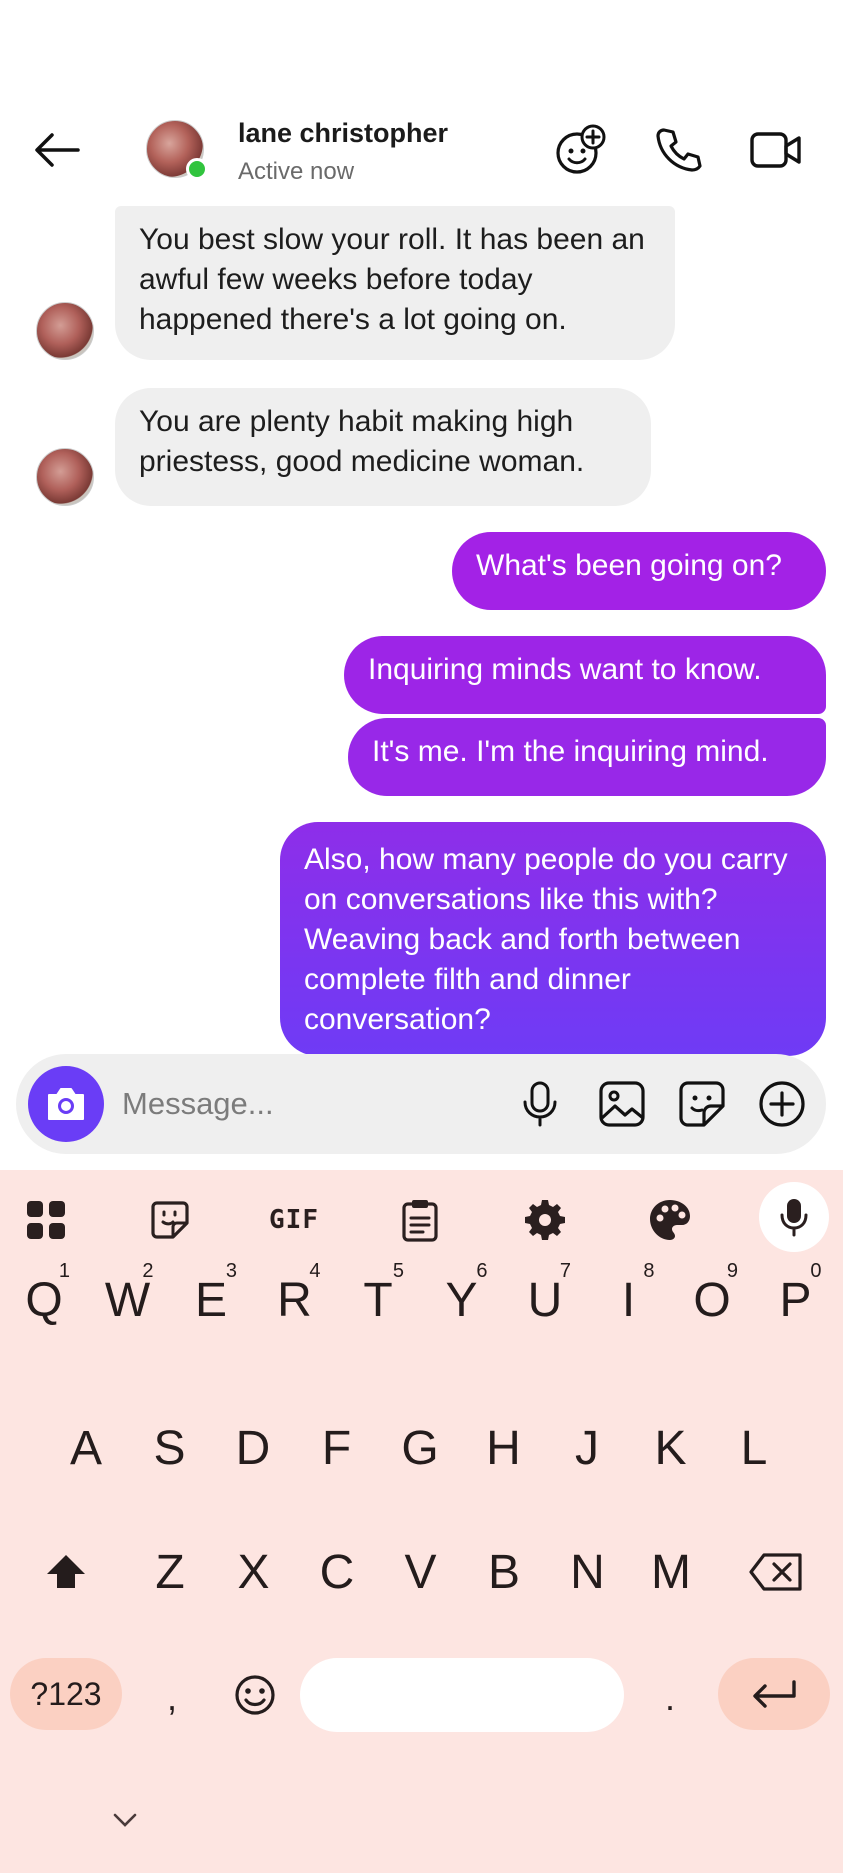 Image resolution: width=843 pixels, height=1873 pixels. I want to click on more-options-button, so click(782, 1104).